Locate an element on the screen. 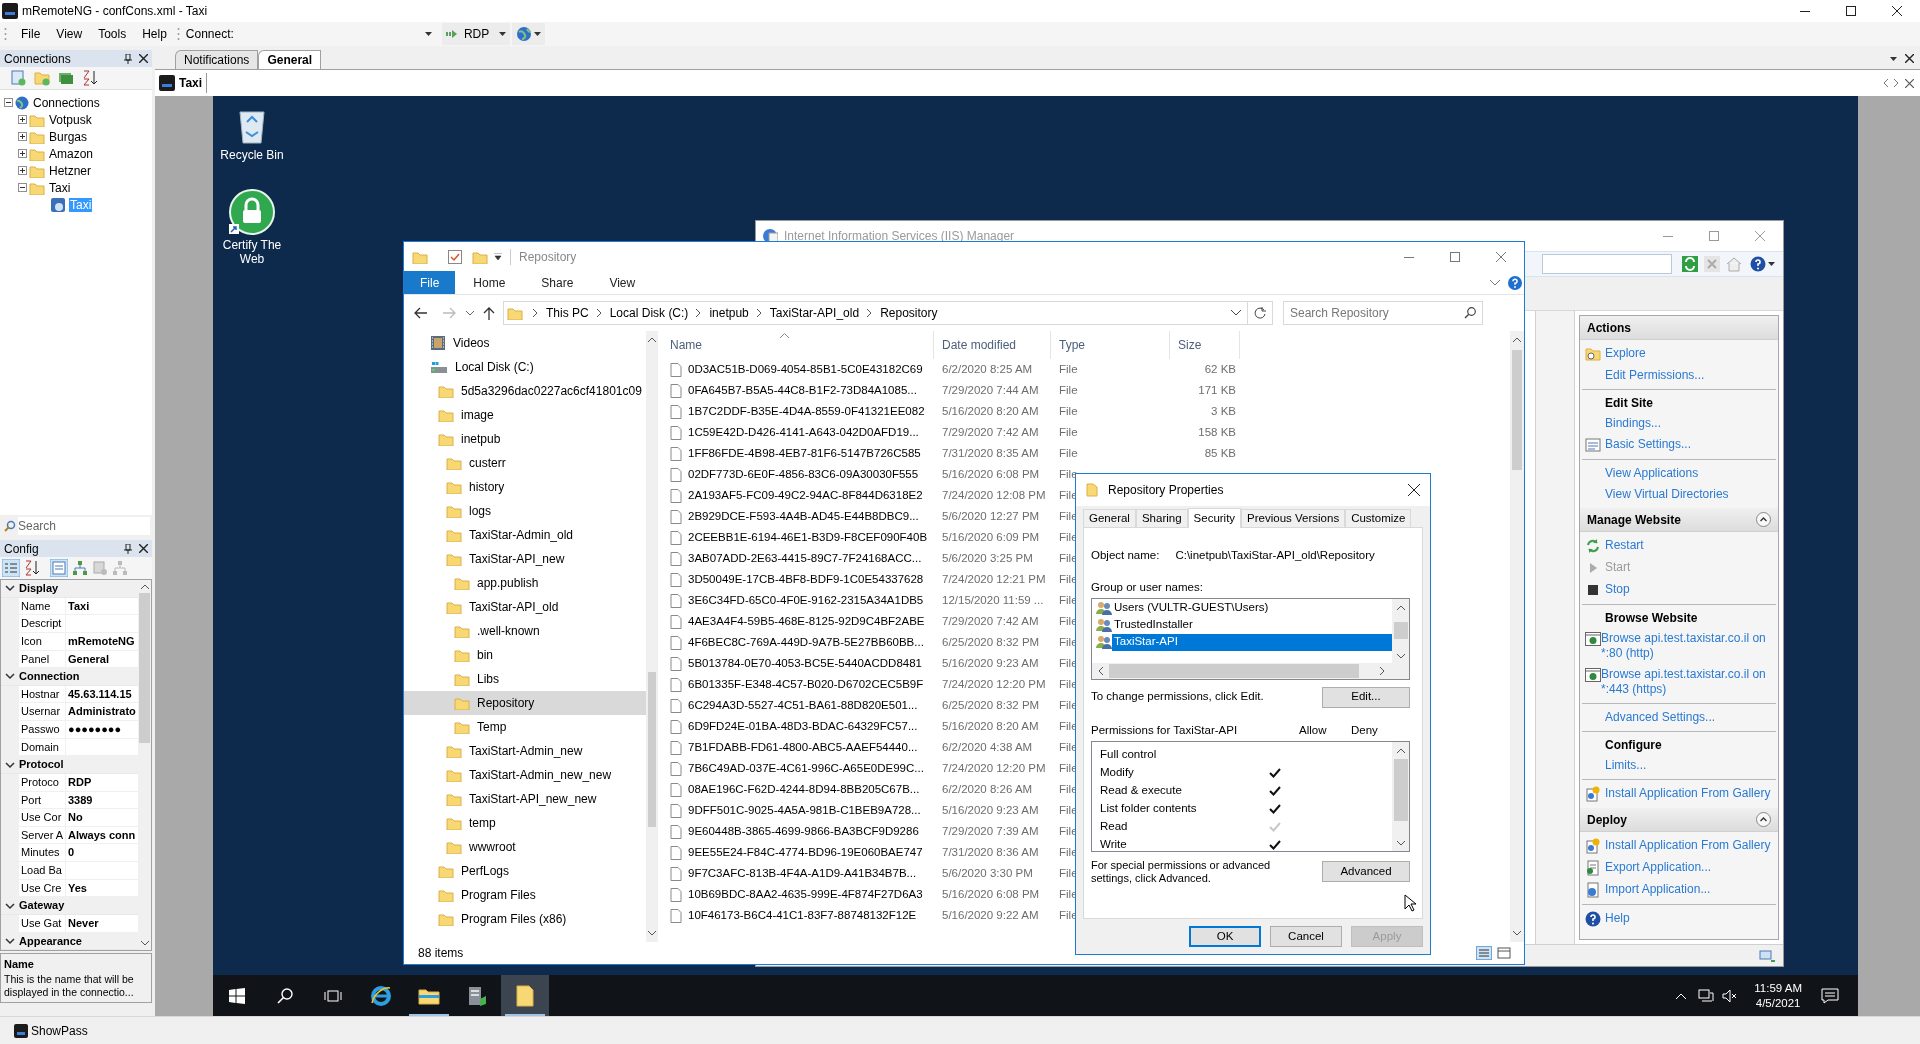 The height and width of the screenshot is (1044, 1920). nav-item: inetpub is located at coordinates (525, 439).